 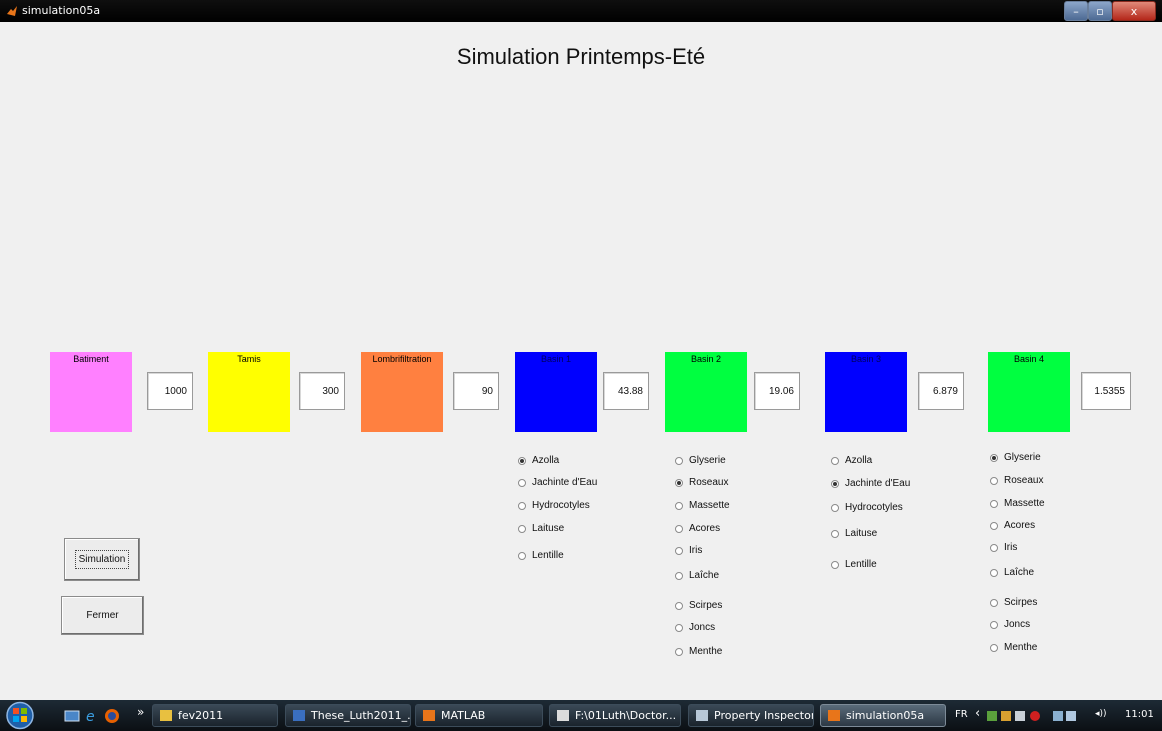 What do you see at coordinates (1012, 572) in the screenshot?
I see `plant-radio-basin4: Laîche` at bounding box center [1012, 572].